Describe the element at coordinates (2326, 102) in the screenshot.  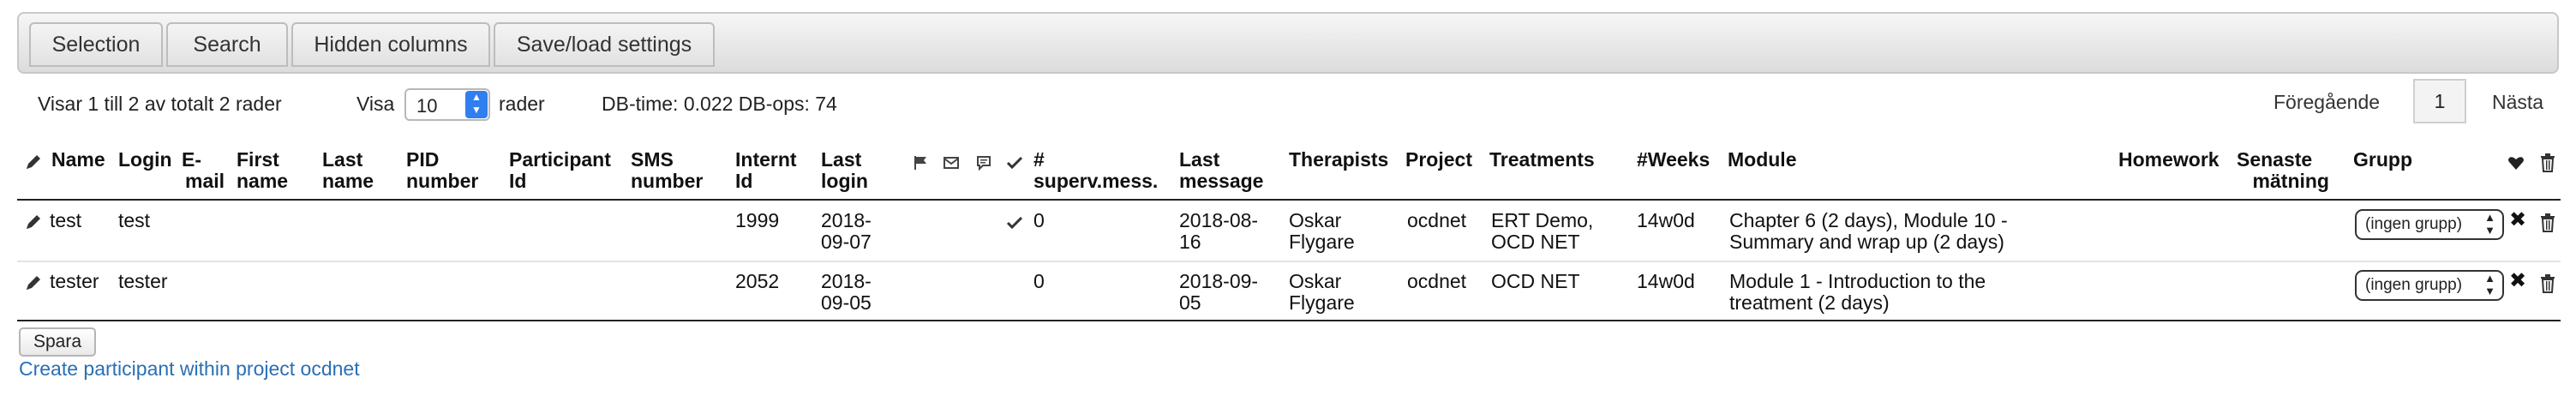
I see `pager-previous: Föregående` at that location.